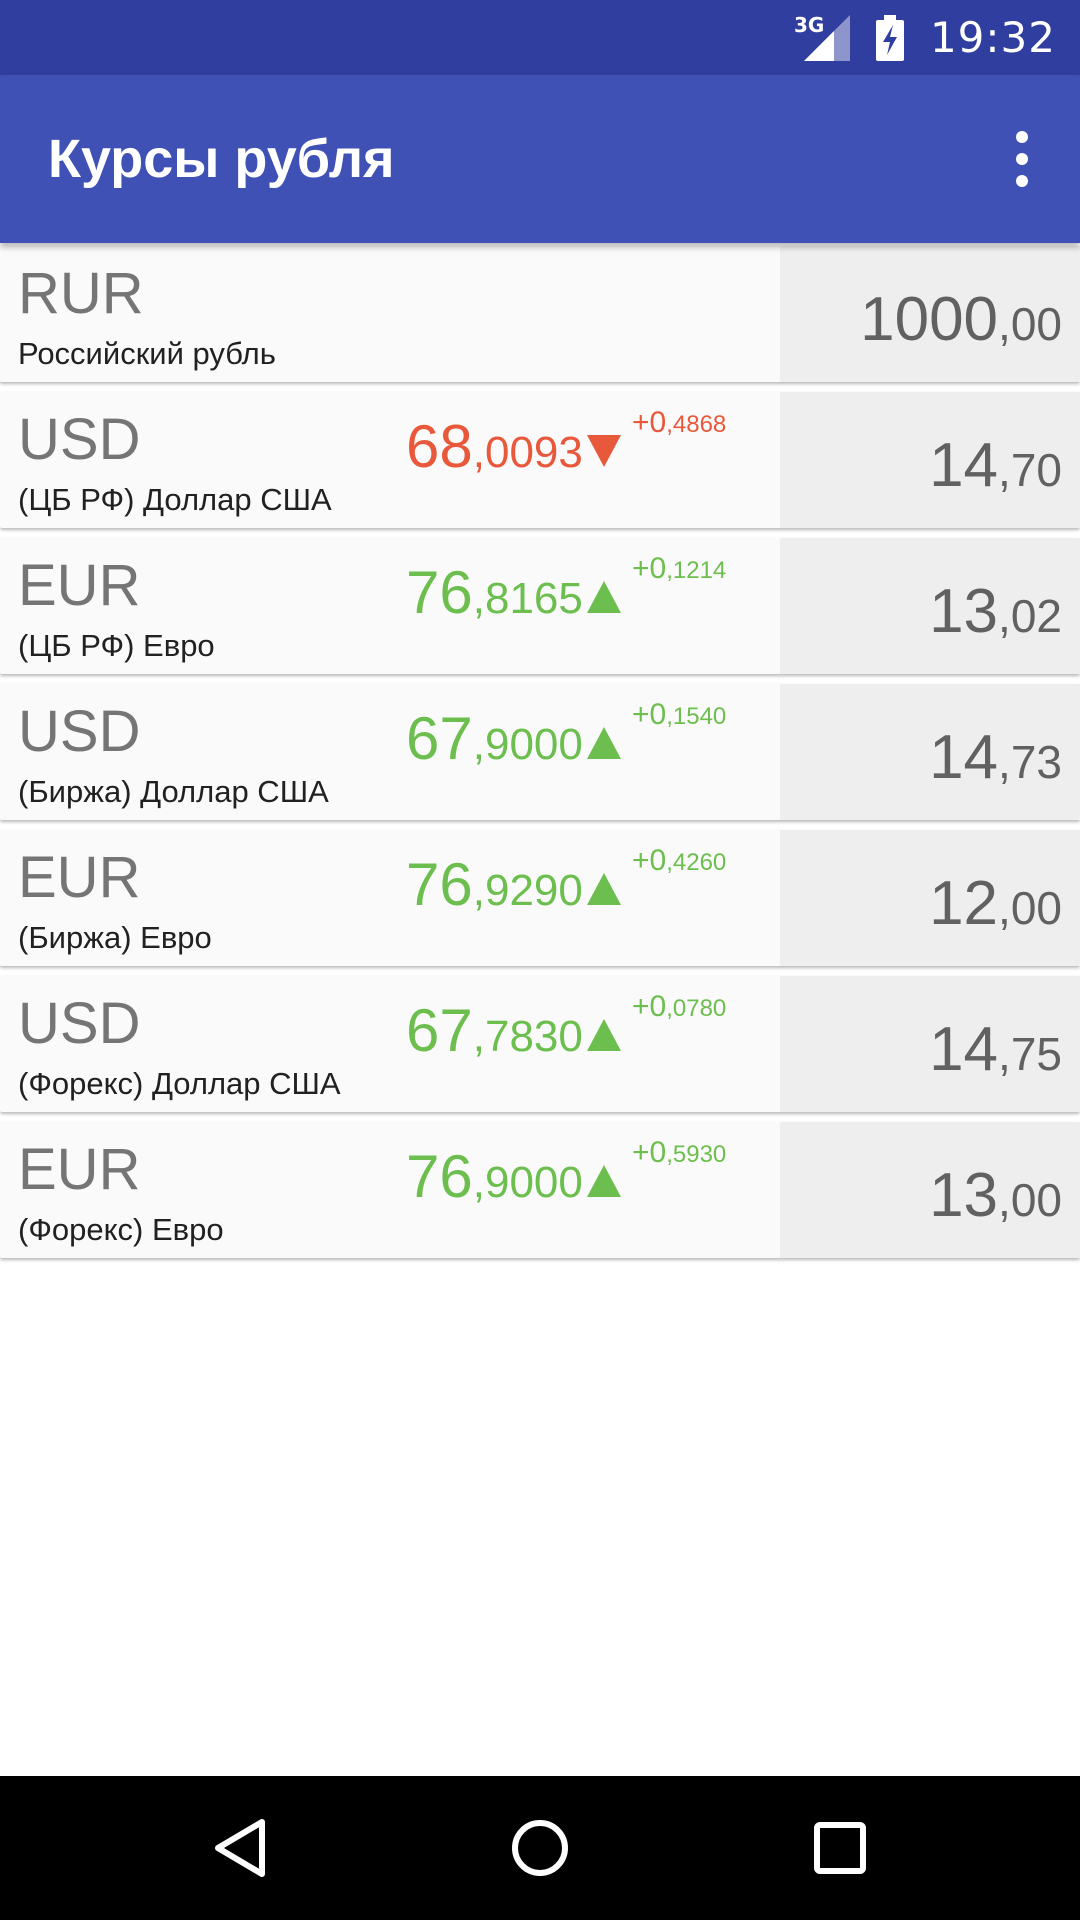 The height and width of the screenshot is (1920, 1080). I want to click on amount-fraction: ,75, so click(1030, 1054).